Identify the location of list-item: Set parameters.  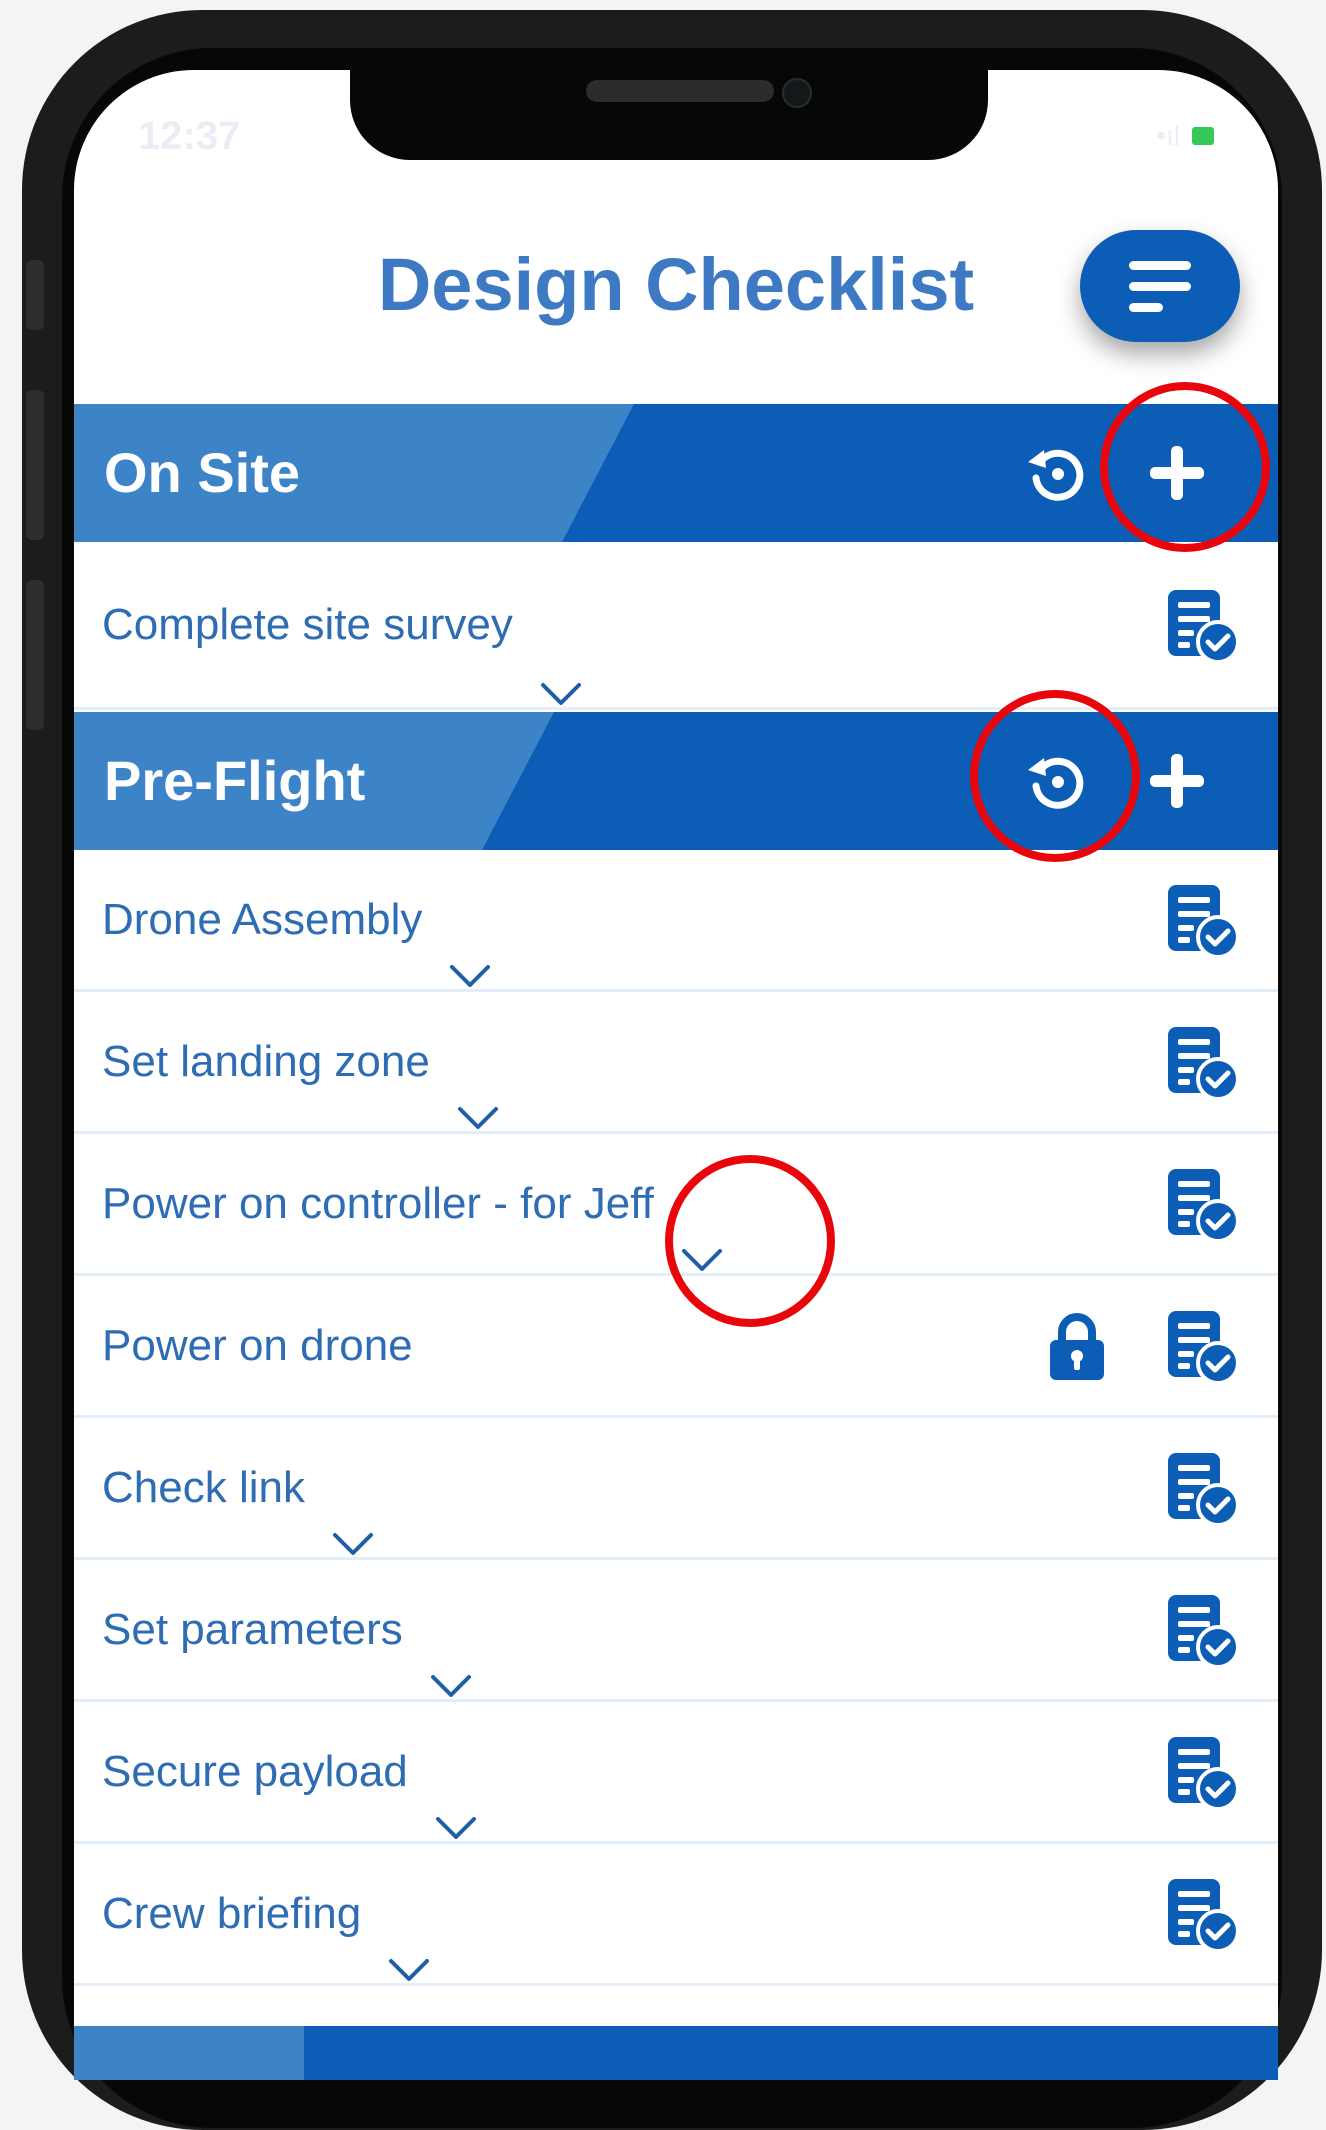
(676, 1631).